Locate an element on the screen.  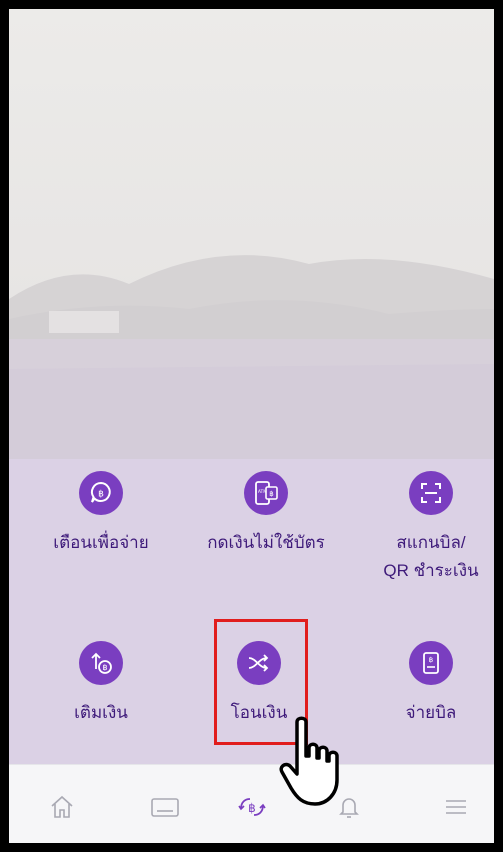
bottom-navigation-bar: ฿ is located at coordinates (251, 803).